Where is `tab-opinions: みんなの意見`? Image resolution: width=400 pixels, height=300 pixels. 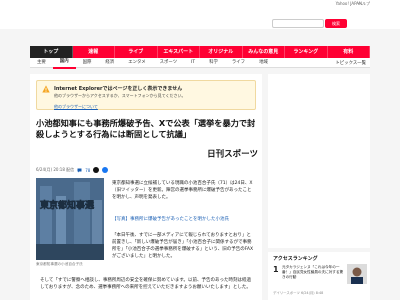
tab-opinions: みんなの意見 is located at coordinates (264, 52).